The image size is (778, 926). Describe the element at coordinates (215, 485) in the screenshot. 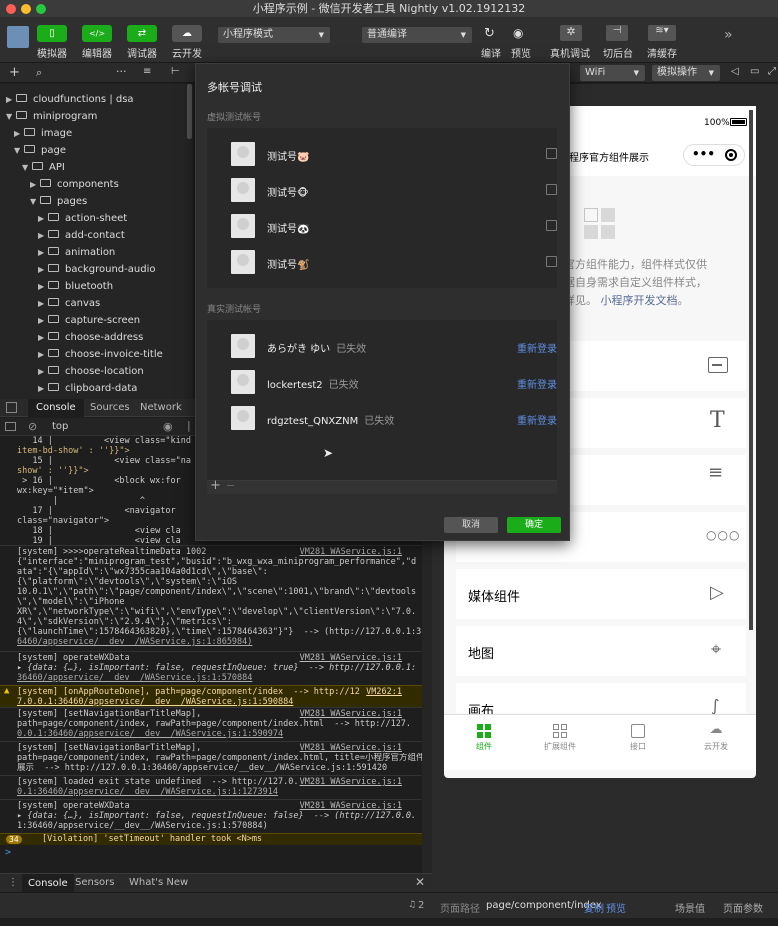

I see `add-account-button: +` at that location.